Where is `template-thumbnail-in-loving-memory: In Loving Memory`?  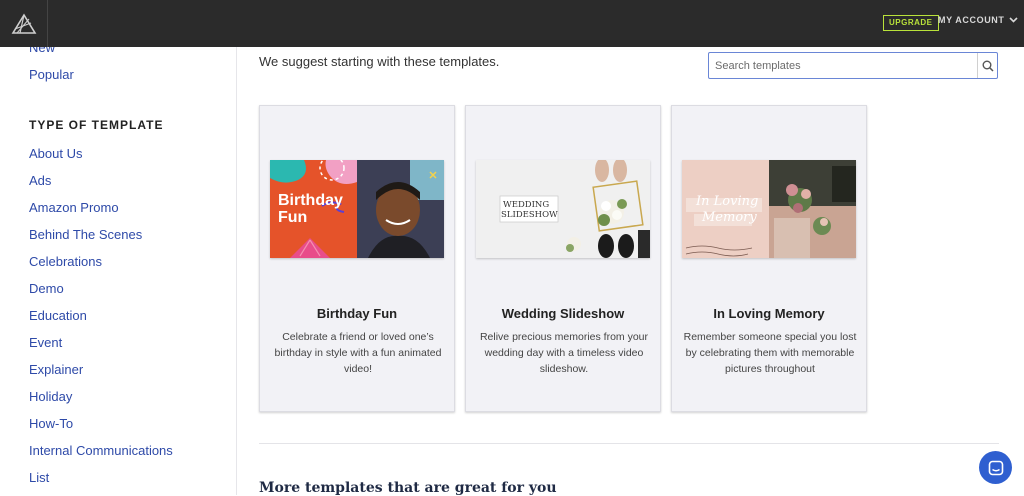 template-thumbnail-in-loving-memory: In Loving Memory is located at coordinates (769, 209).